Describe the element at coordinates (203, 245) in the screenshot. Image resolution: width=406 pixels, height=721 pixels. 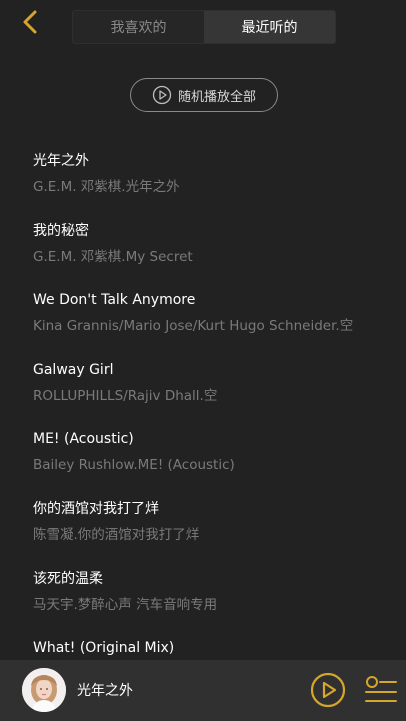
I see `song-item: 我的秘密 G.E.M. 邓紫棋.My Secret` at that location.